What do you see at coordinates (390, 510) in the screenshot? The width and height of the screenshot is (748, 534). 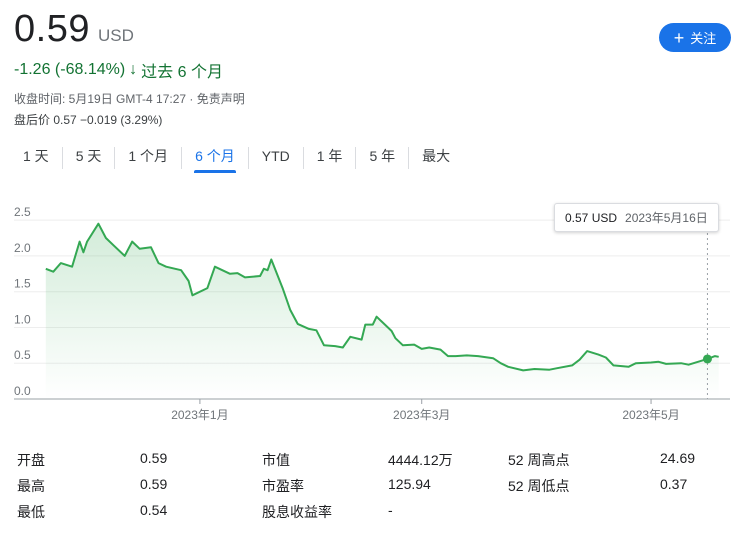 I see `stat-yield-value: -` at bounding box center [390, 510].